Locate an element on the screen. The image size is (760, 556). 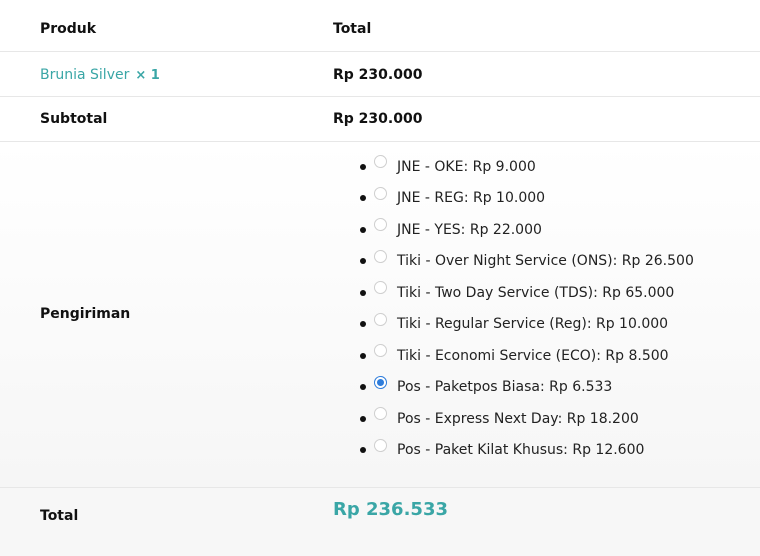
subtotal-row: Subtotal Rp 230.000 is located at coordinates (380, 119).